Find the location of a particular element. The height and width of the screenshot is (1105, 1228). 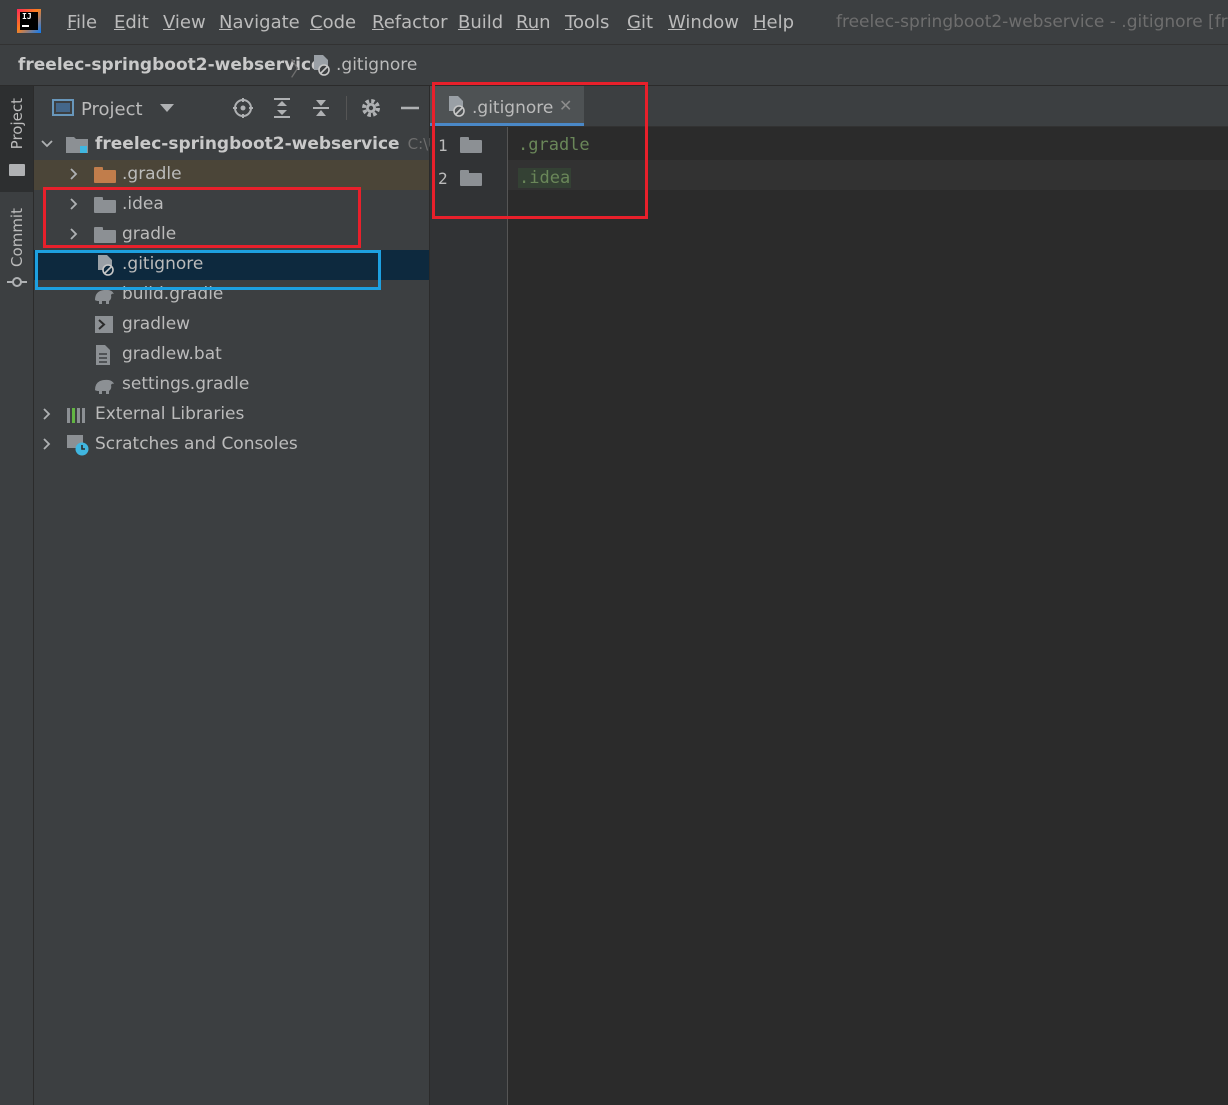

tab-label: .gitignore is located at coordinates (513, 108).